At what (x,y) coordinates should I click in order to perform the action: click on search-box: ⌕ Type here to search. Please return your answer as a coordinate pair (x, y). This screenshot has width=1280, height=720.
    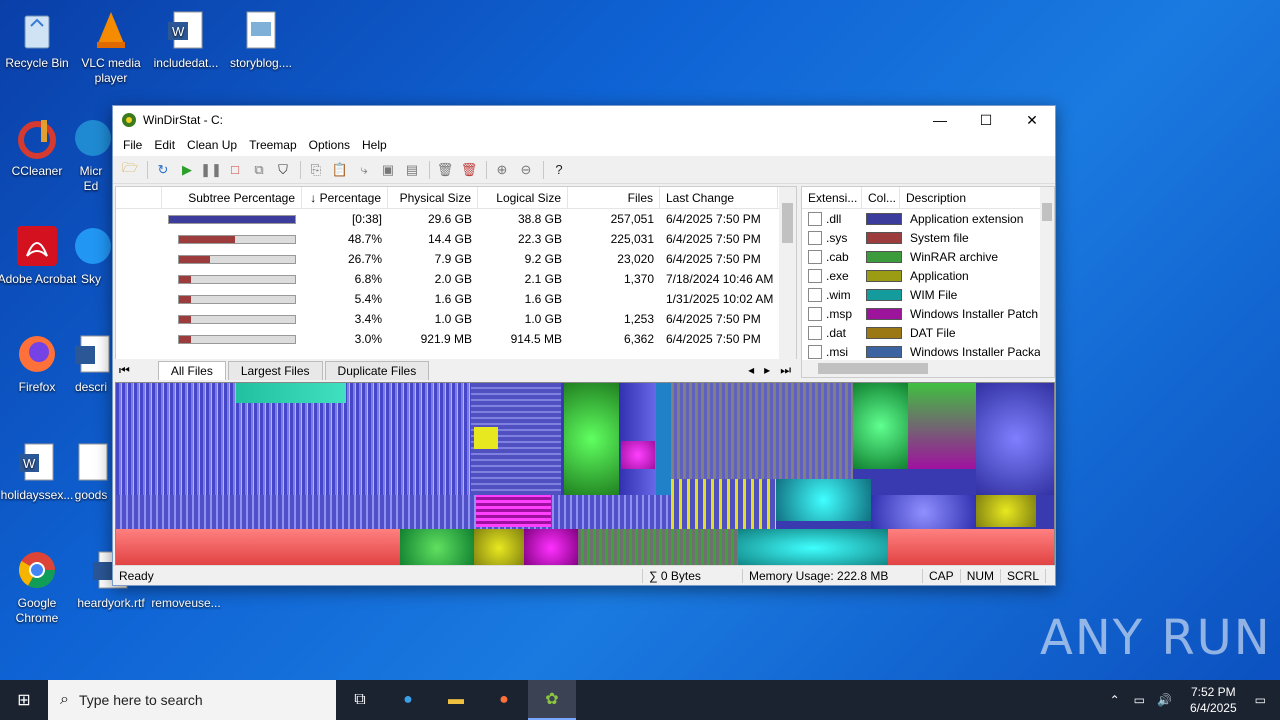
    Looking at the image, I should click on (192, 700).